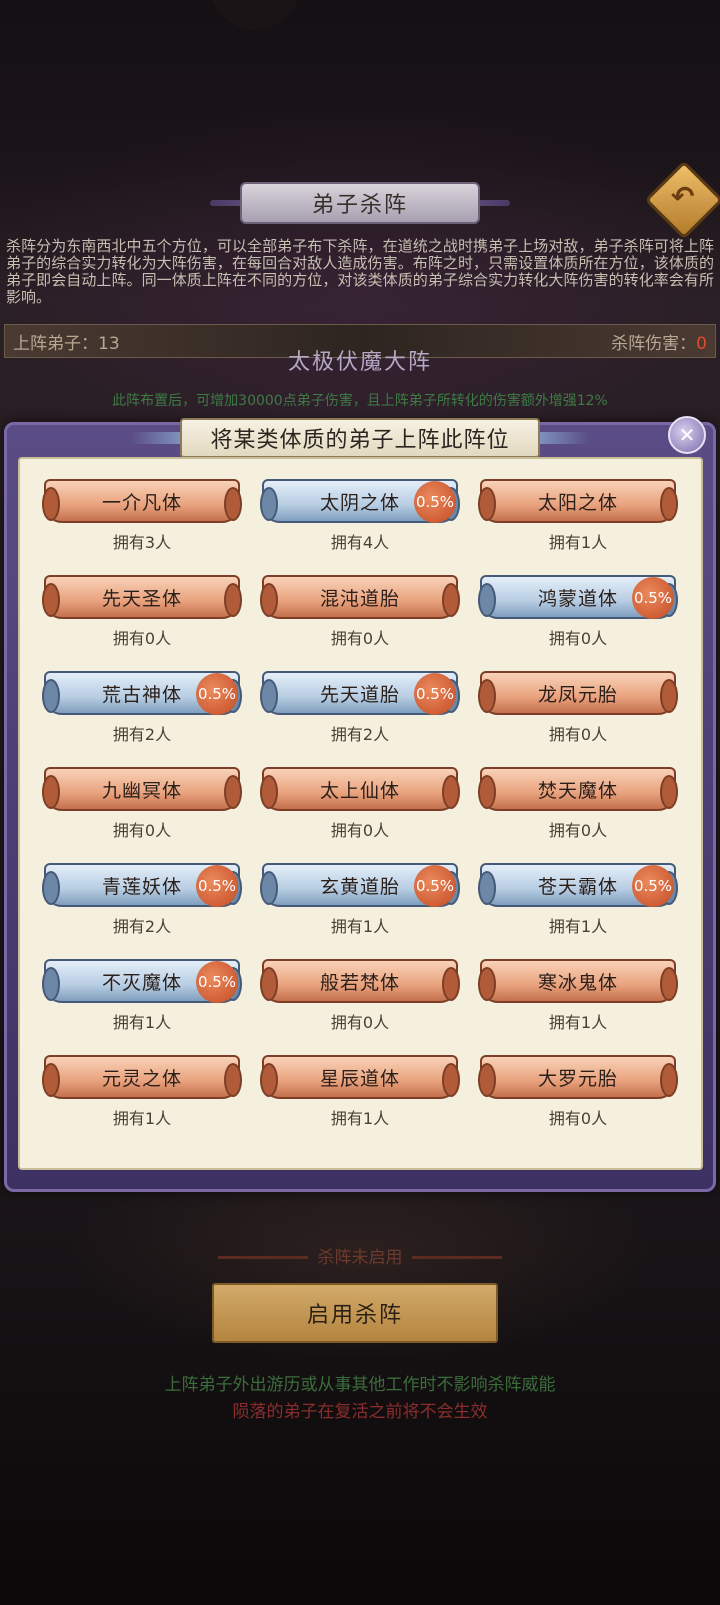  Describe the element at coordinates (578, 693) in the screenshot. I see `constitution-name: 龙凤元胎` at that location.